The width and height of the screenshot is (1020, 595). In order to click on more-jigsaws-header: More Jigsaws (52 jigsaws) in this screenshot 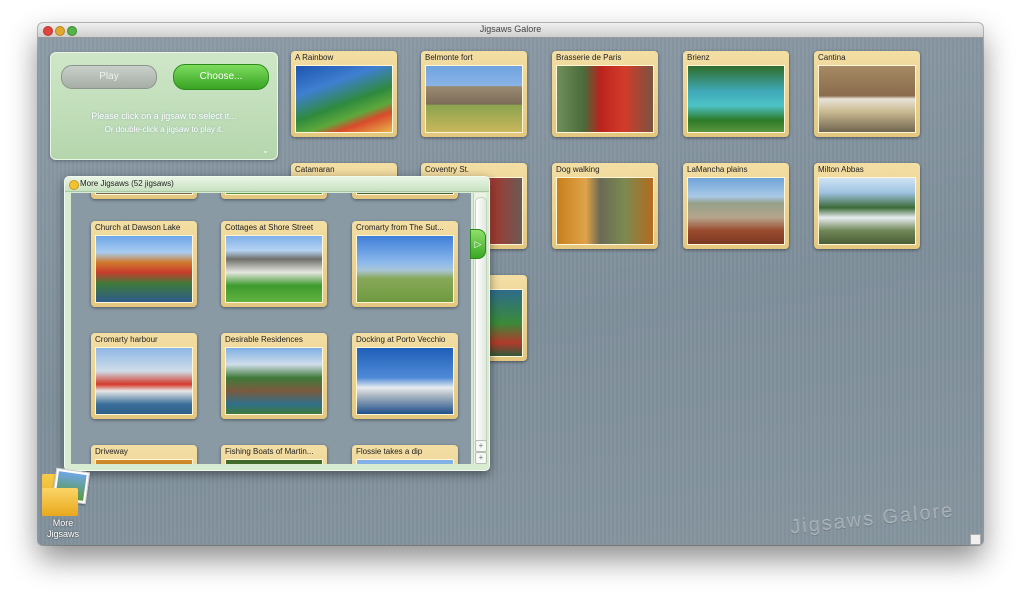, I will do `click(277, 184)`.